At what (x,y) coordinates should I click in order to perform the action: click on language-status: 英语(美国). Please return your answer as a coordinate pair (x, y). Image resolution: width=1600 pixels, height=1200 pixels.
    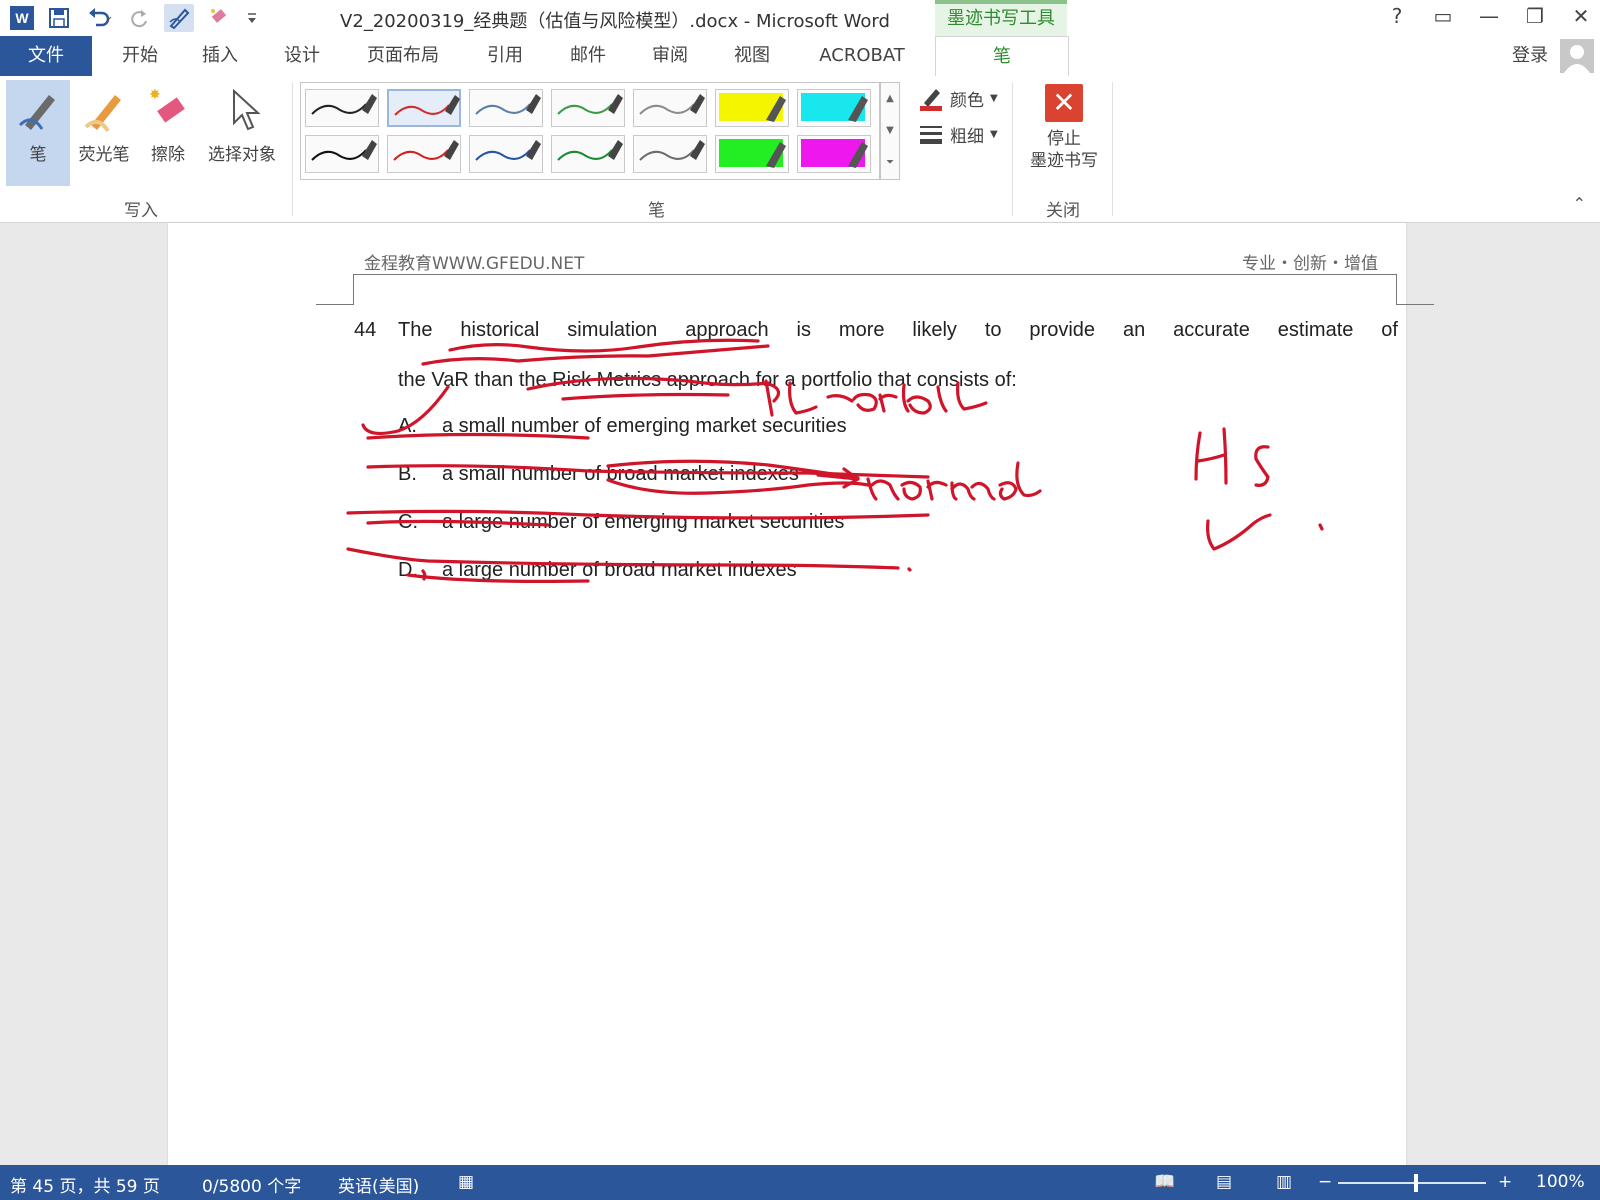
    Looking at the image, I should click on (378, 1184).